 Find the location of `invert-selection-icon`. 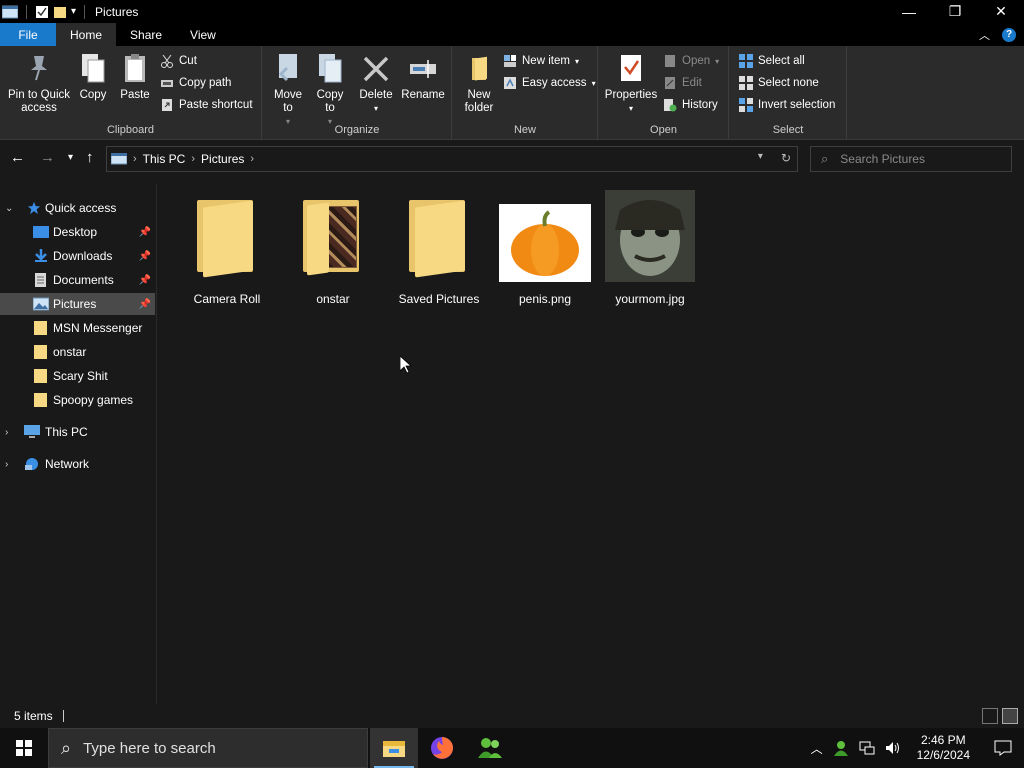

invert-selection-icon is located at coordinates (746, 105).